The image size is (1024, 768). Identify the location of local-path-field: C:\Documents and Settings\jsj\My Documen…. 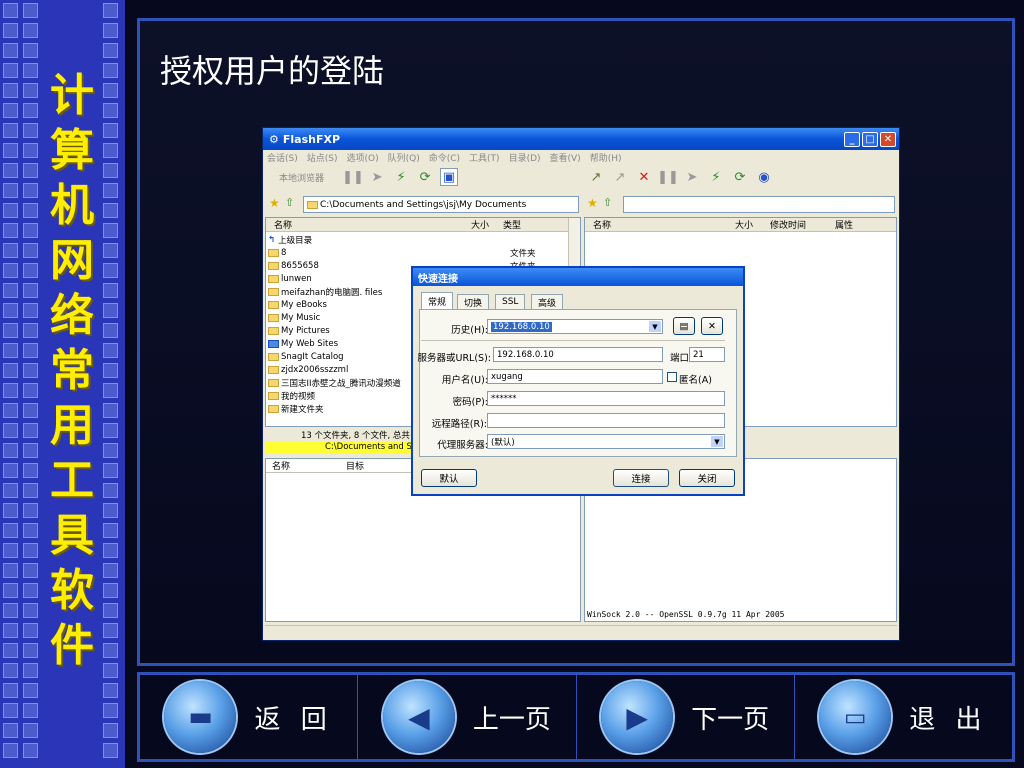
(441, 204).